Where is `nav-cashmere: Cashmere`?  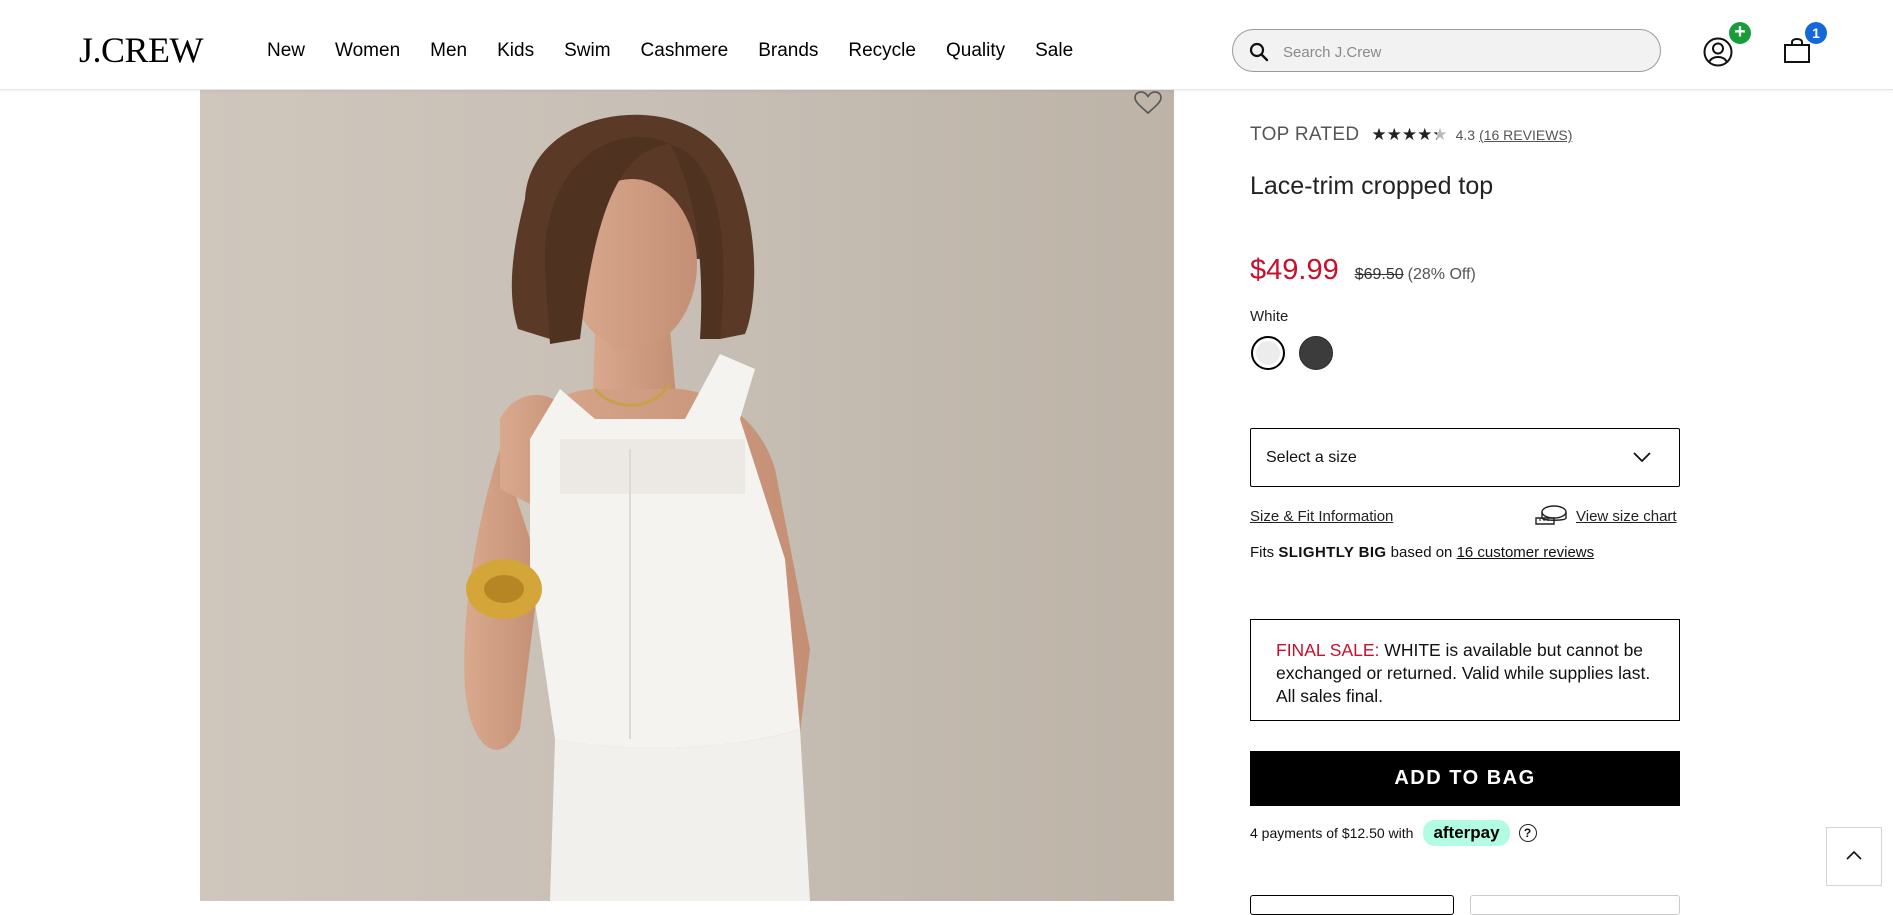 nav-cashmere: Cashmere is located at coordinates (685, 51).